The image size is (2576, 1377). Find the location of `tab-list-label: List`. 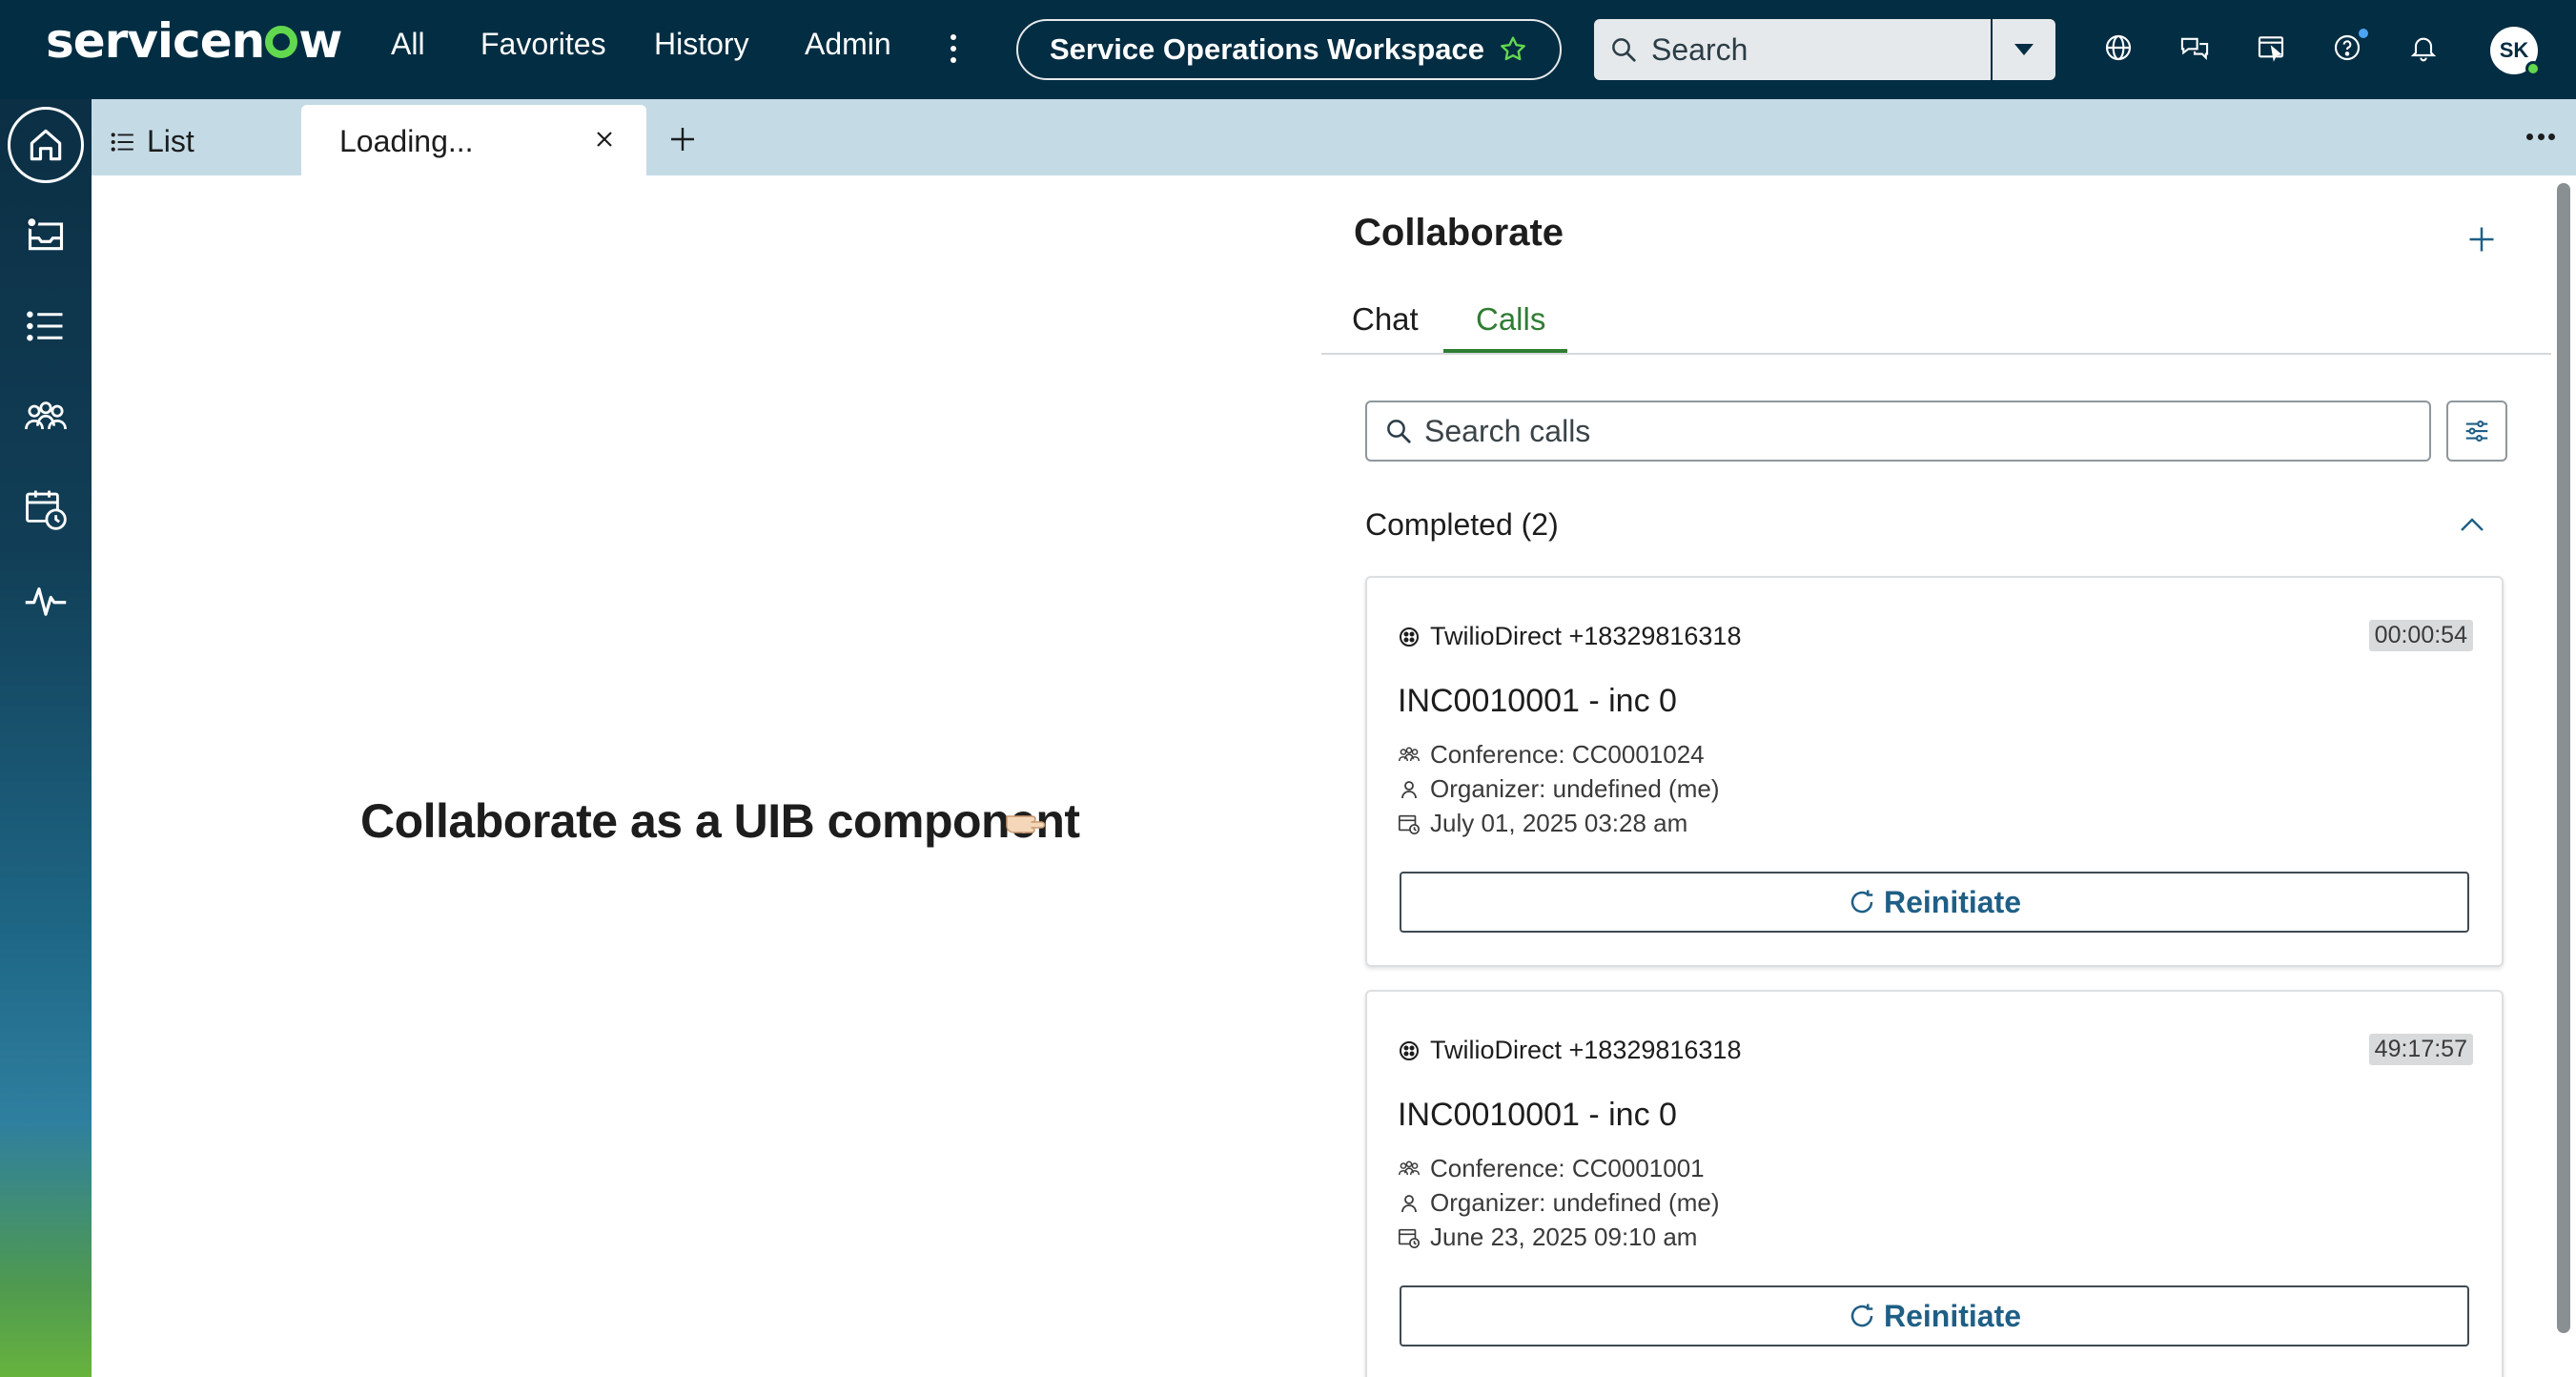

tab-list-label: List is located at coordinates (170, 141).